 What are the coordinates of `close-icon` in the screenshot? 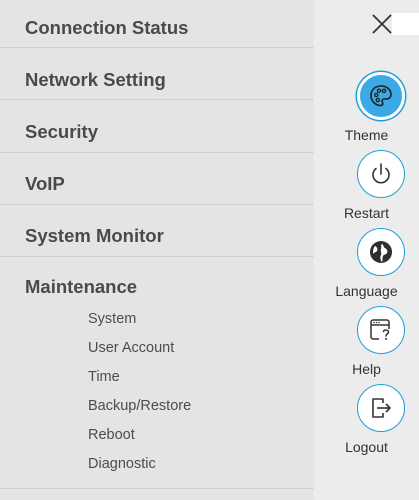 It's located at (382, 24).